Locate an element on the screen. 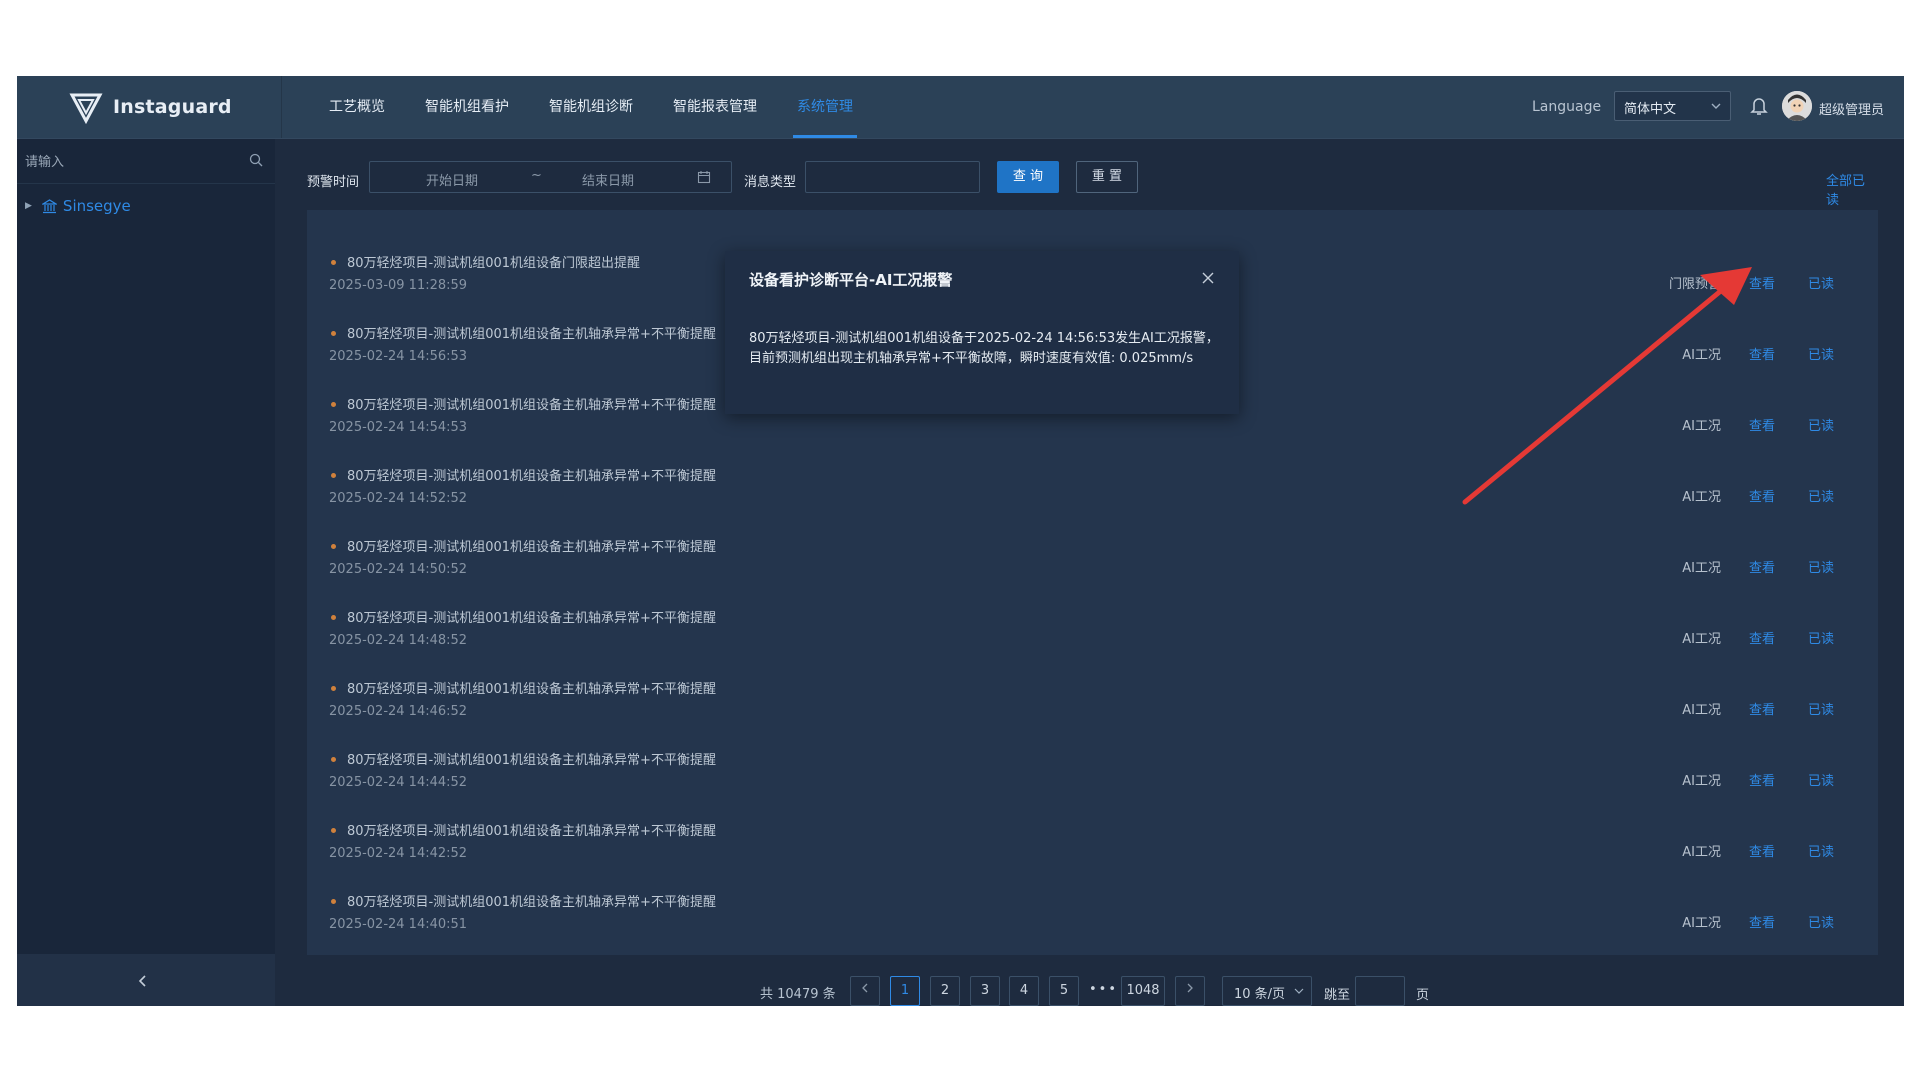  filter-bar: 预警时间 开始日期 ~ 结束日期 消息类型 查 询 重 置 全部已读 is located at coordinates (1092, 184).